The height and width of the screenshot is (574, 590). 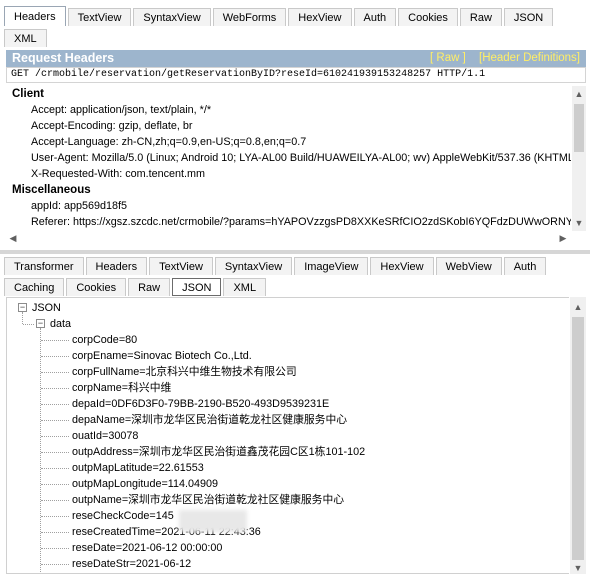 I want to click on json-property: corpName=科兴中维, so click(x=121, y=388).